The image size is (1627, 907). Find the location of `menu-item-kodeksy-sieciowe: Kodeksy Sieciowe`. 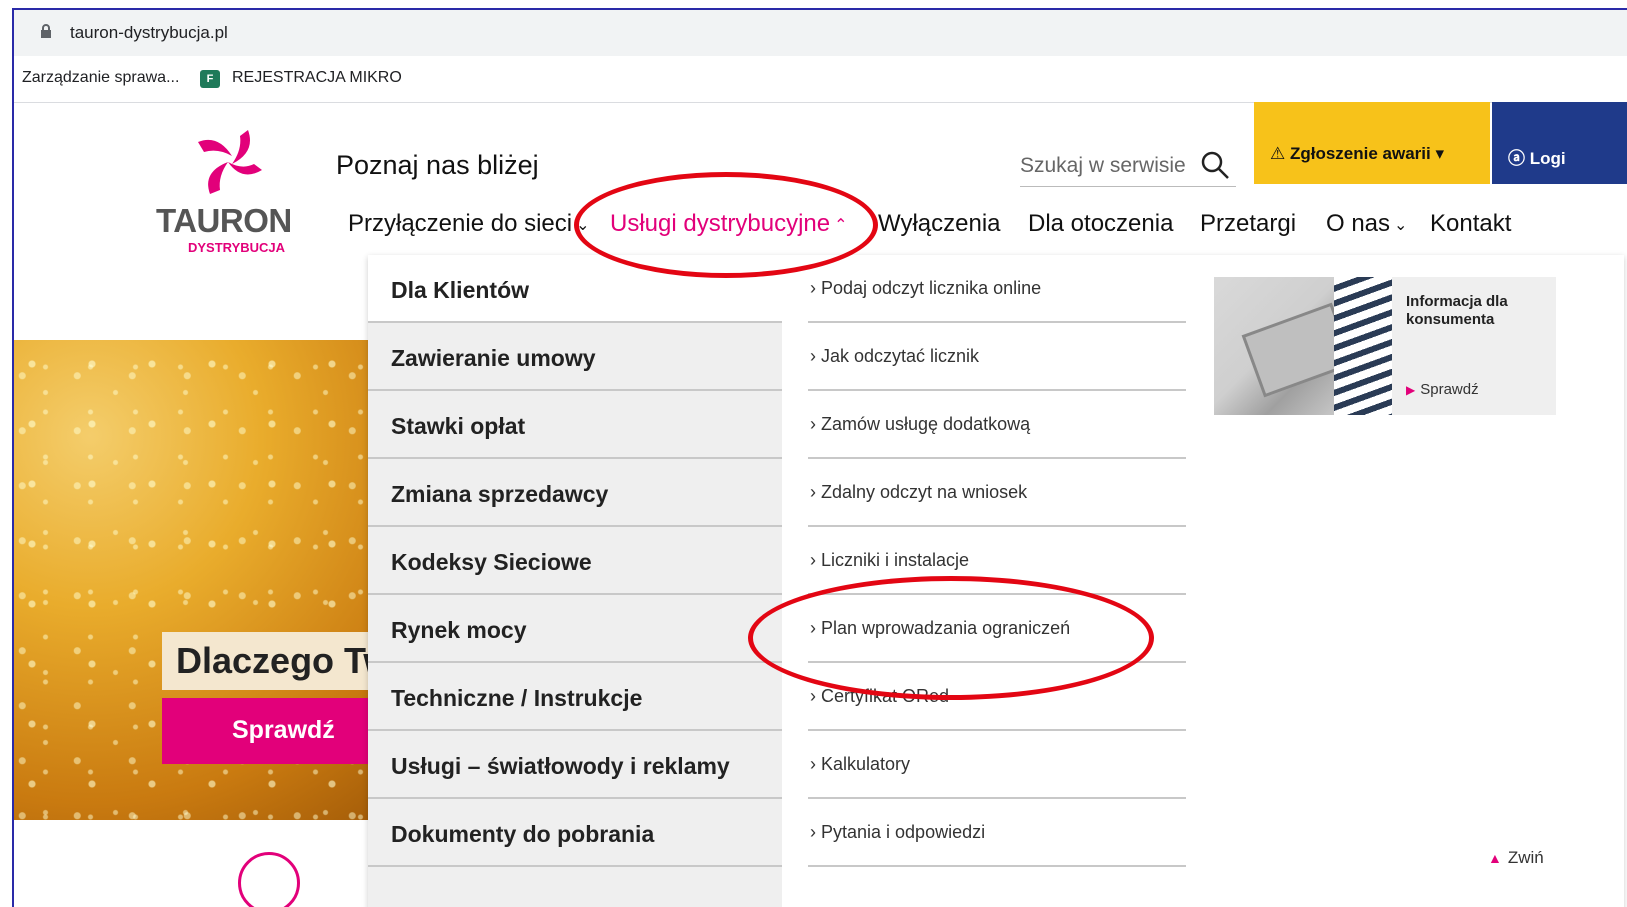

menu-item-kodeksy-sieciowe: Kodeksy Sieciowe is located at coordinates (575, 561).